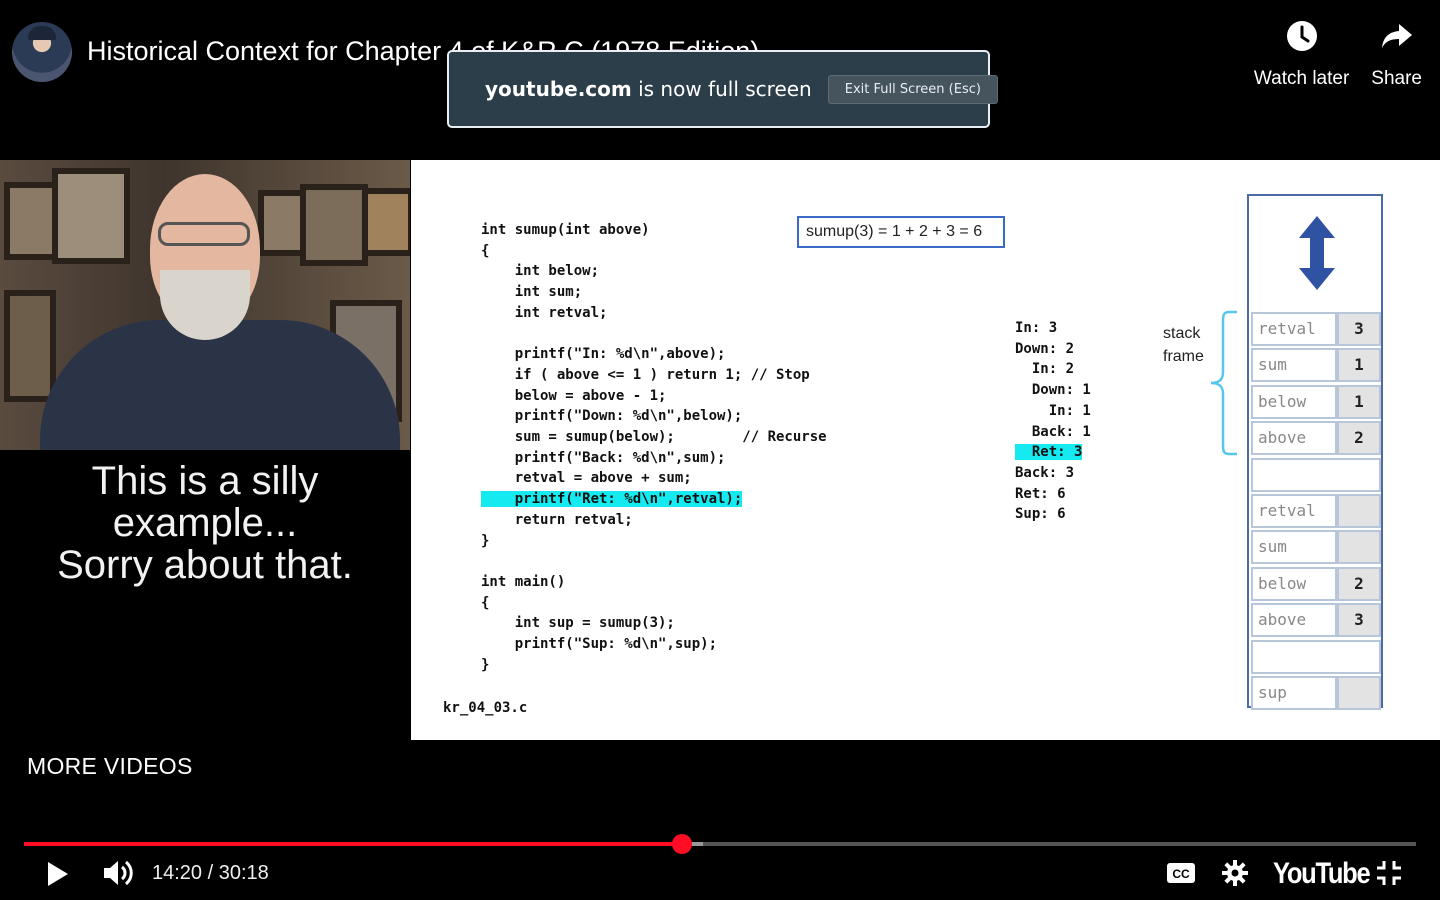  I want to click on stack-frame-label: stack frame, so click(1183, 345).